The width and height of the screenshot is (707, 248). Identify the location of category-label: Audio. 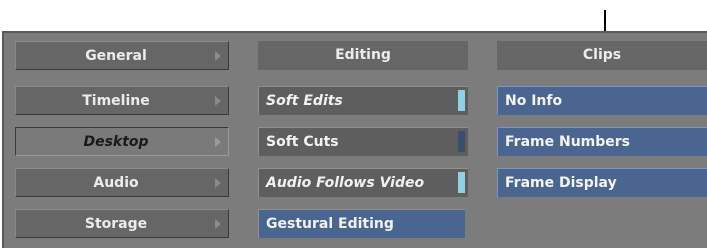
(116, 183).